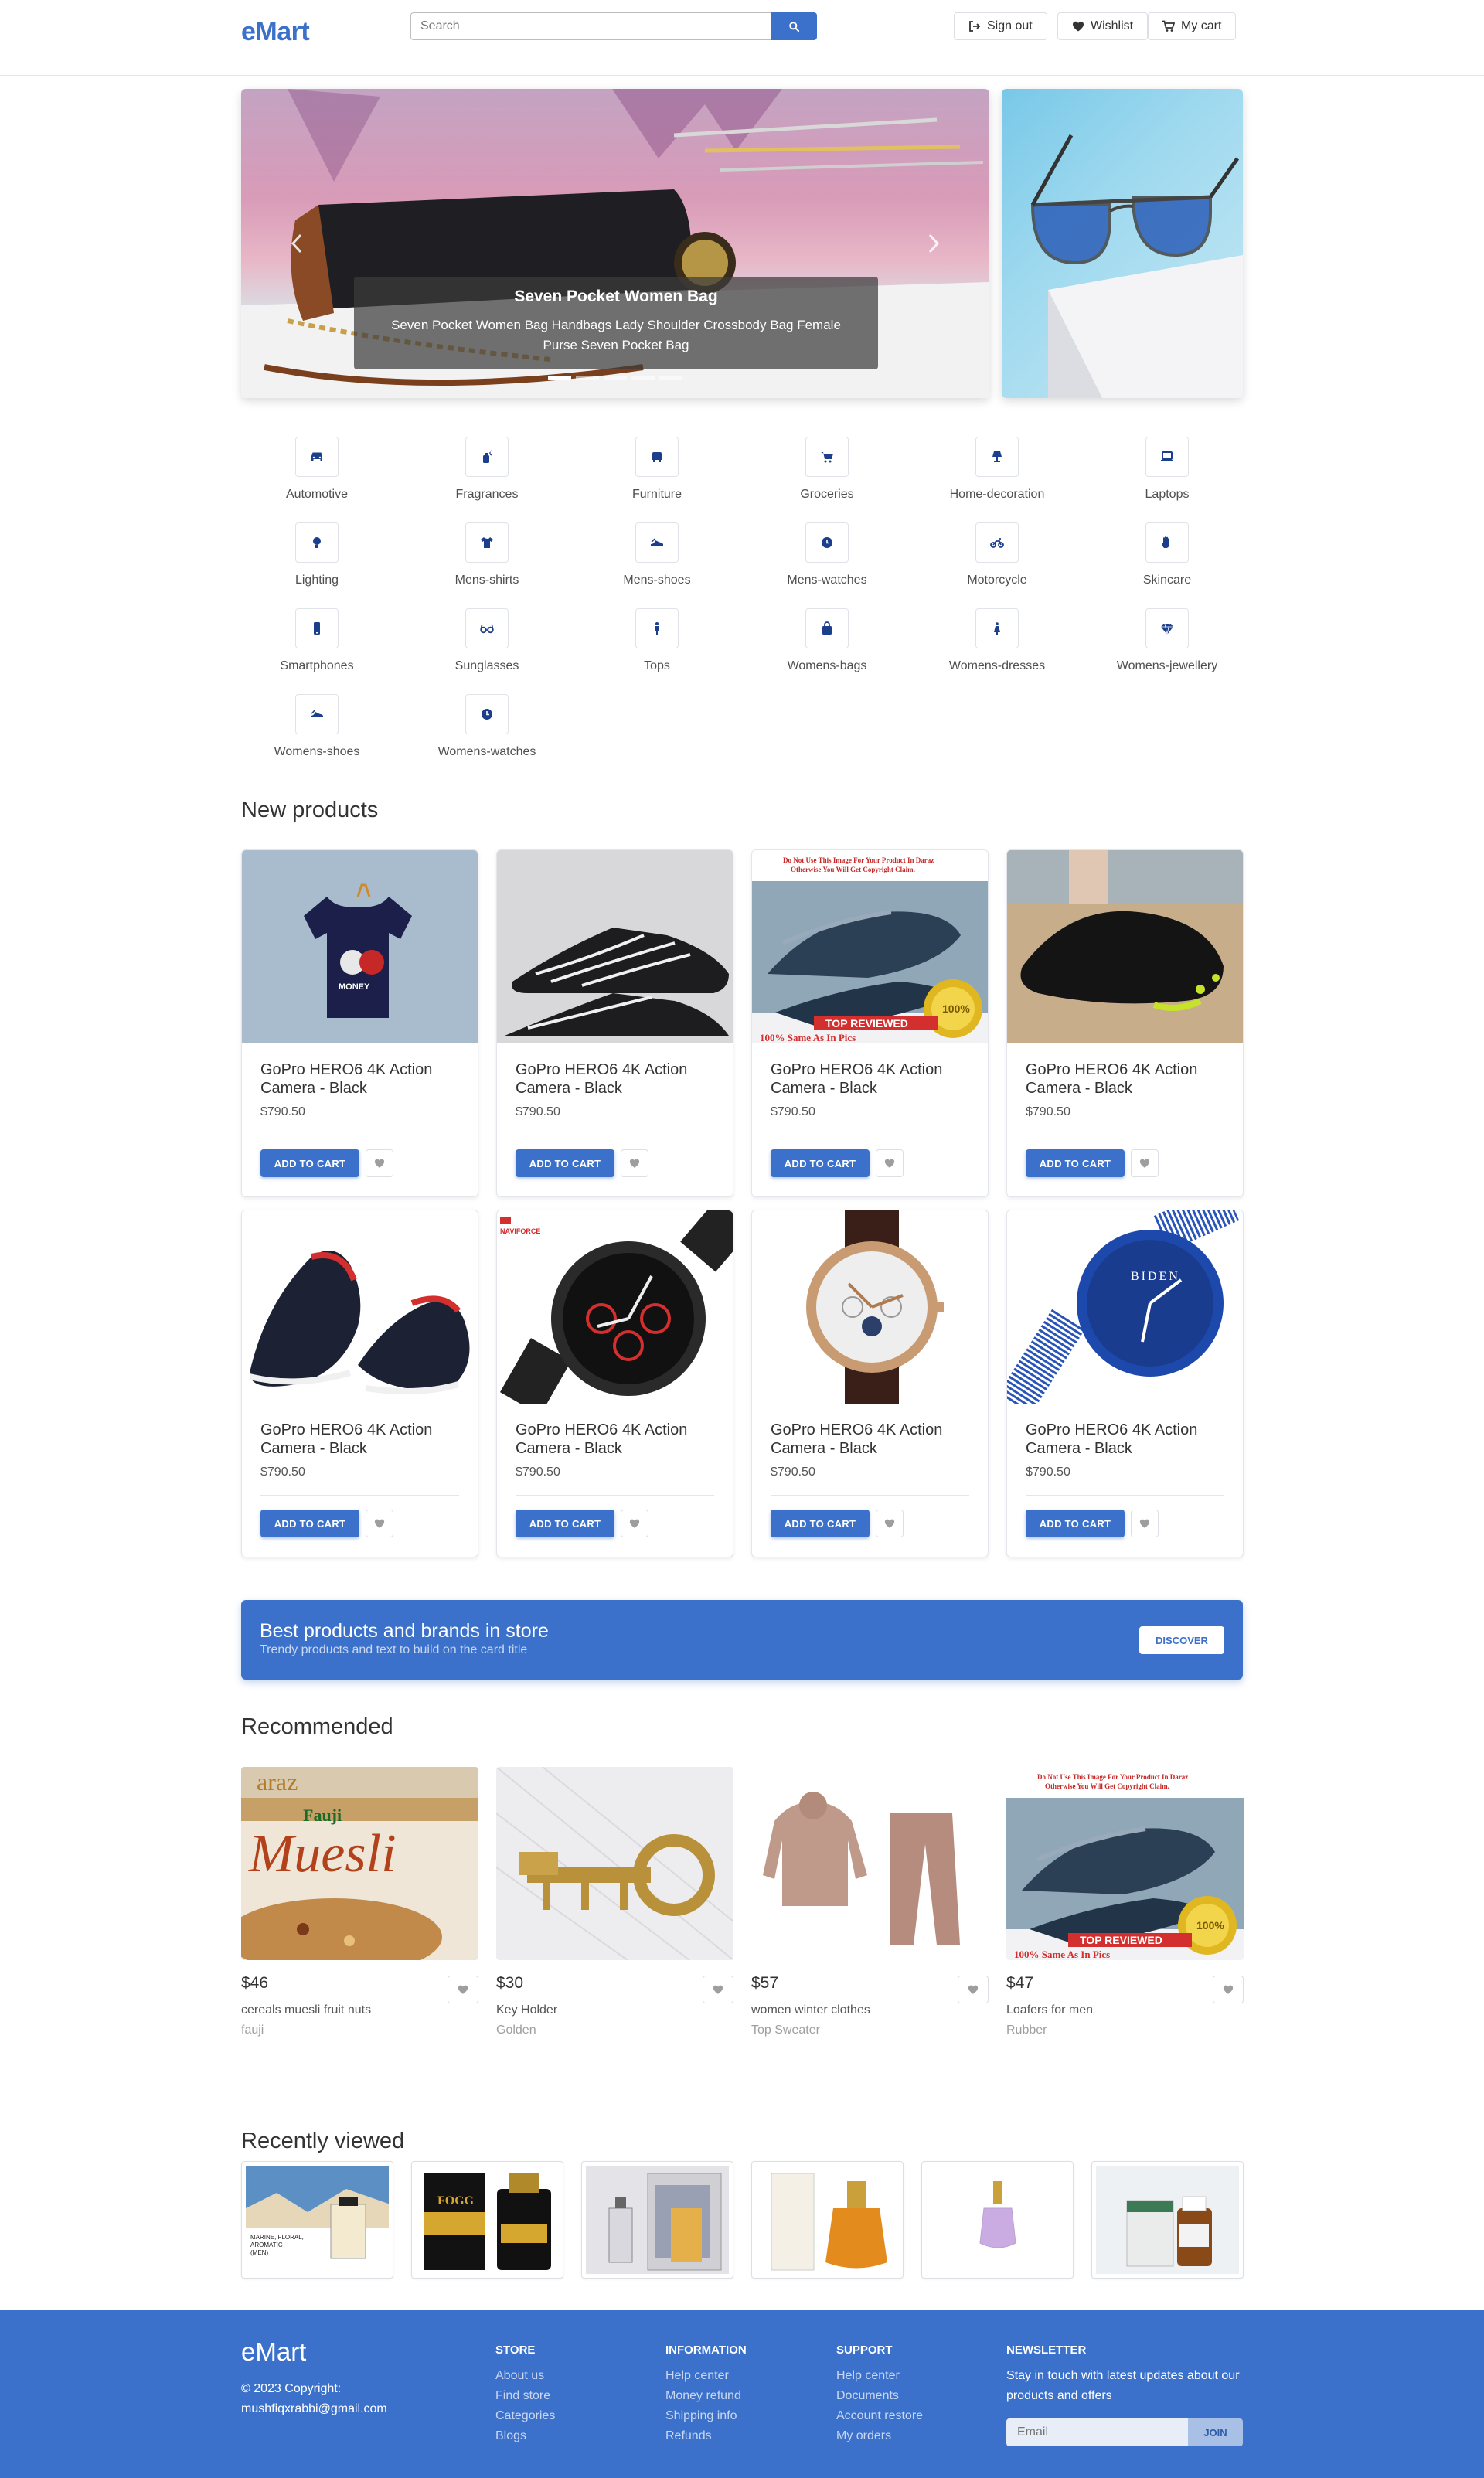 The width and height of the screenshot is (1484, 2478). I want to click on category-skincare: Skincare, so click(1167, 554).